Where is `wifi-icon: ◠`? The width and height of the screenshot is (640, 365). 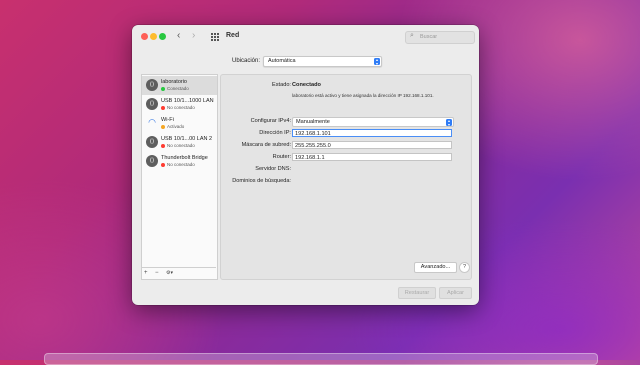
wifi-icon: ◠ is located at coordinates (152, 122).